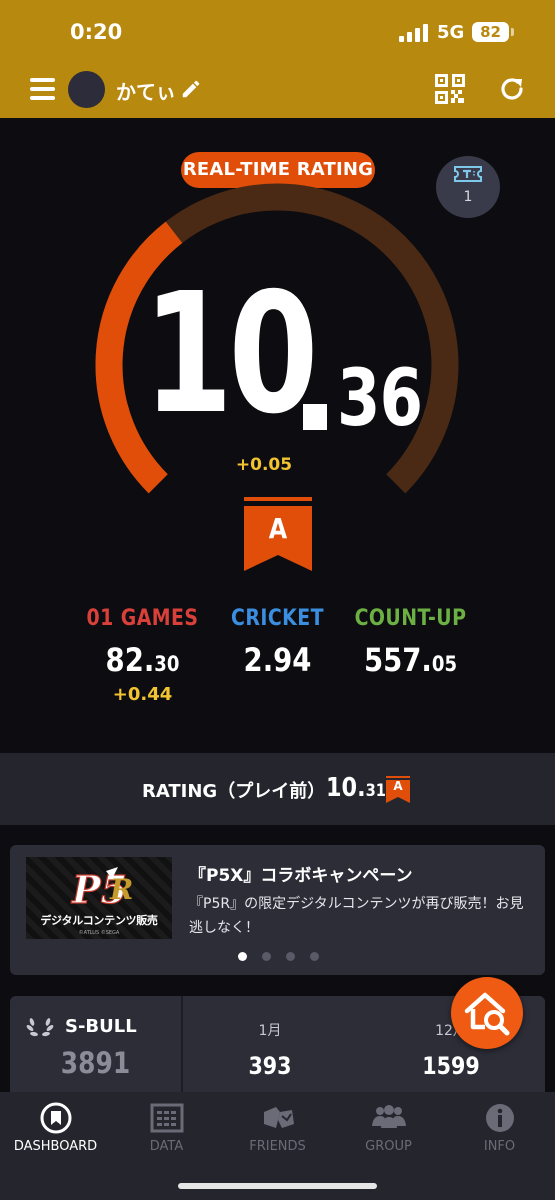 The image size is (555, 1200). Describe the element at coordinates (55, 1137) in the screenshot. I see `nav-dashboard: DASHBOARD` at that location.